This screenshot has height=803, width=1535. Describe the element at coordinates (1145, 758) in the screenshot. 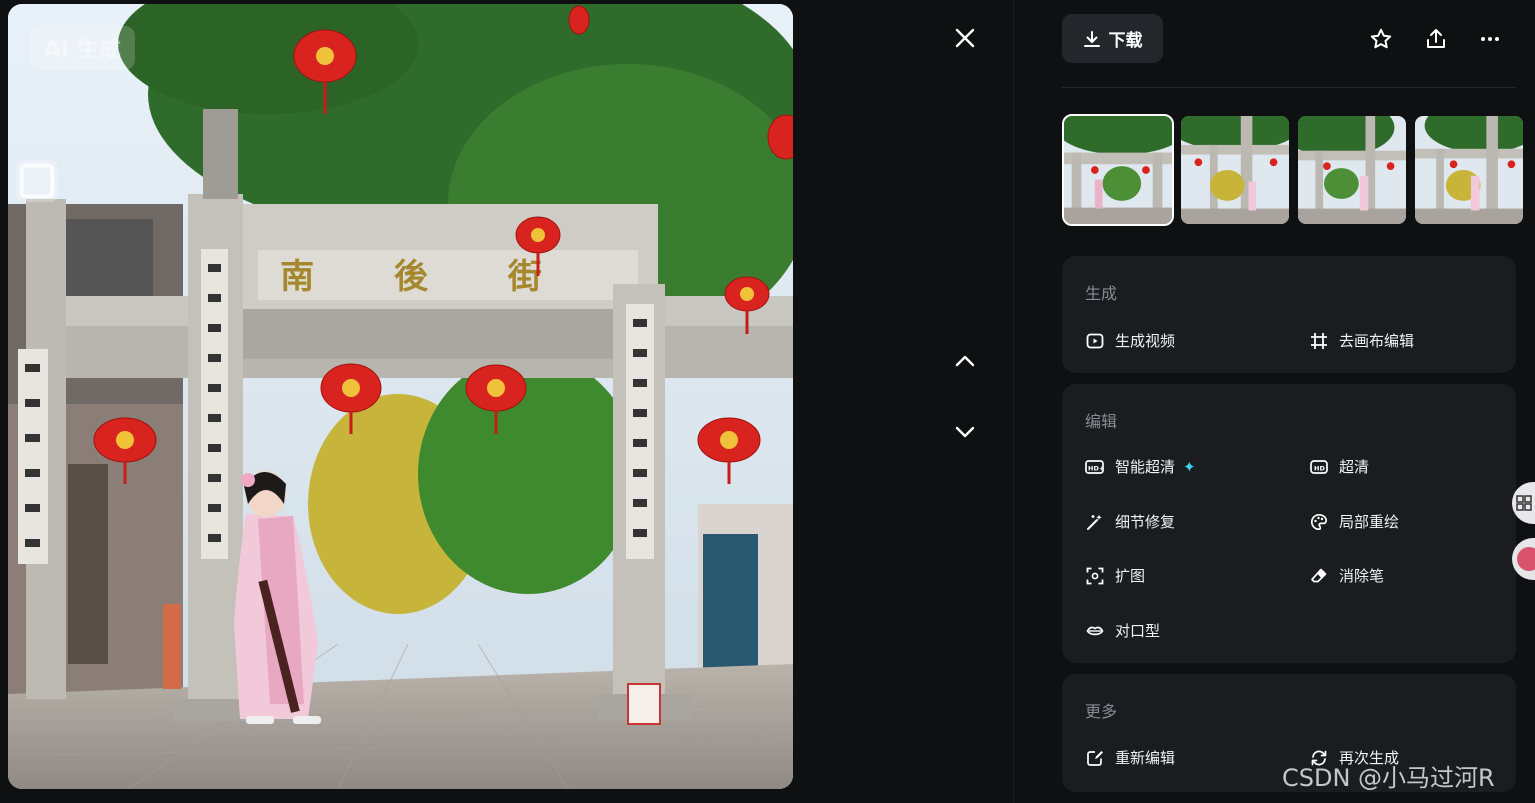

I see `re-edit-label: 重新编辑` at that location.